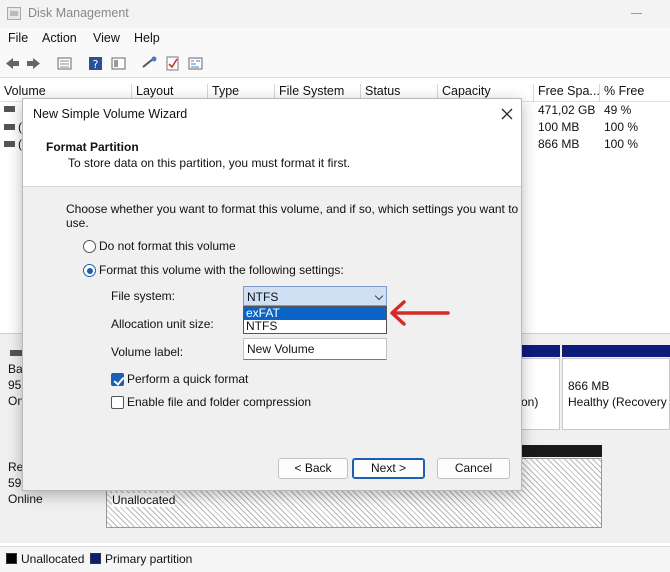 The height and width of the screenshot is (572, 670). I want to click on dialog-title-bar: New Simple Volume Wizard, so click(272, 114).